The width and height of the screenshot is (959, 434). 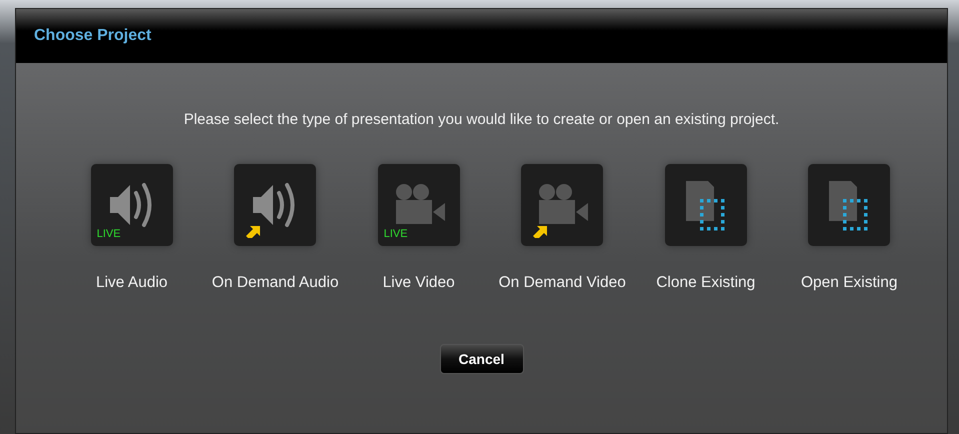 I want to click on cancel-button: Cancel, so click(x=482, y=359).